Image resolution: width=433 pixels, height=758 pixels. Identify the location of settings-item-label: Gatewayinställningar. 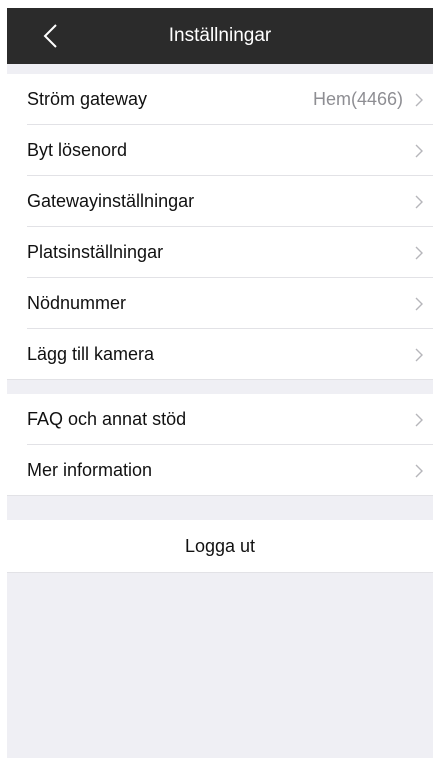
(111, 201).